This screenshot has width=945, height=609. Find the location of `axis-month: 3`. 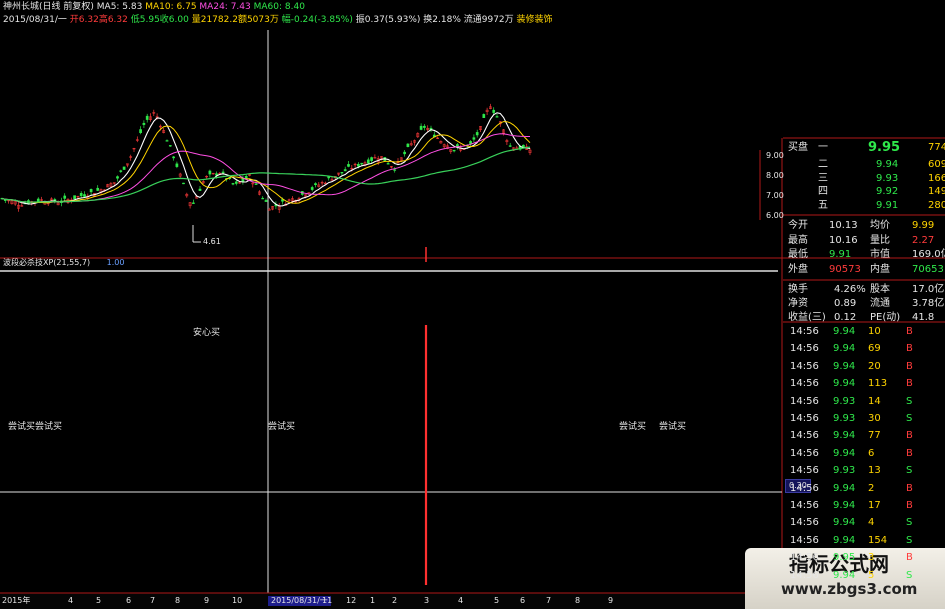

axis-month: 3 is located at coordinates (427, 600).